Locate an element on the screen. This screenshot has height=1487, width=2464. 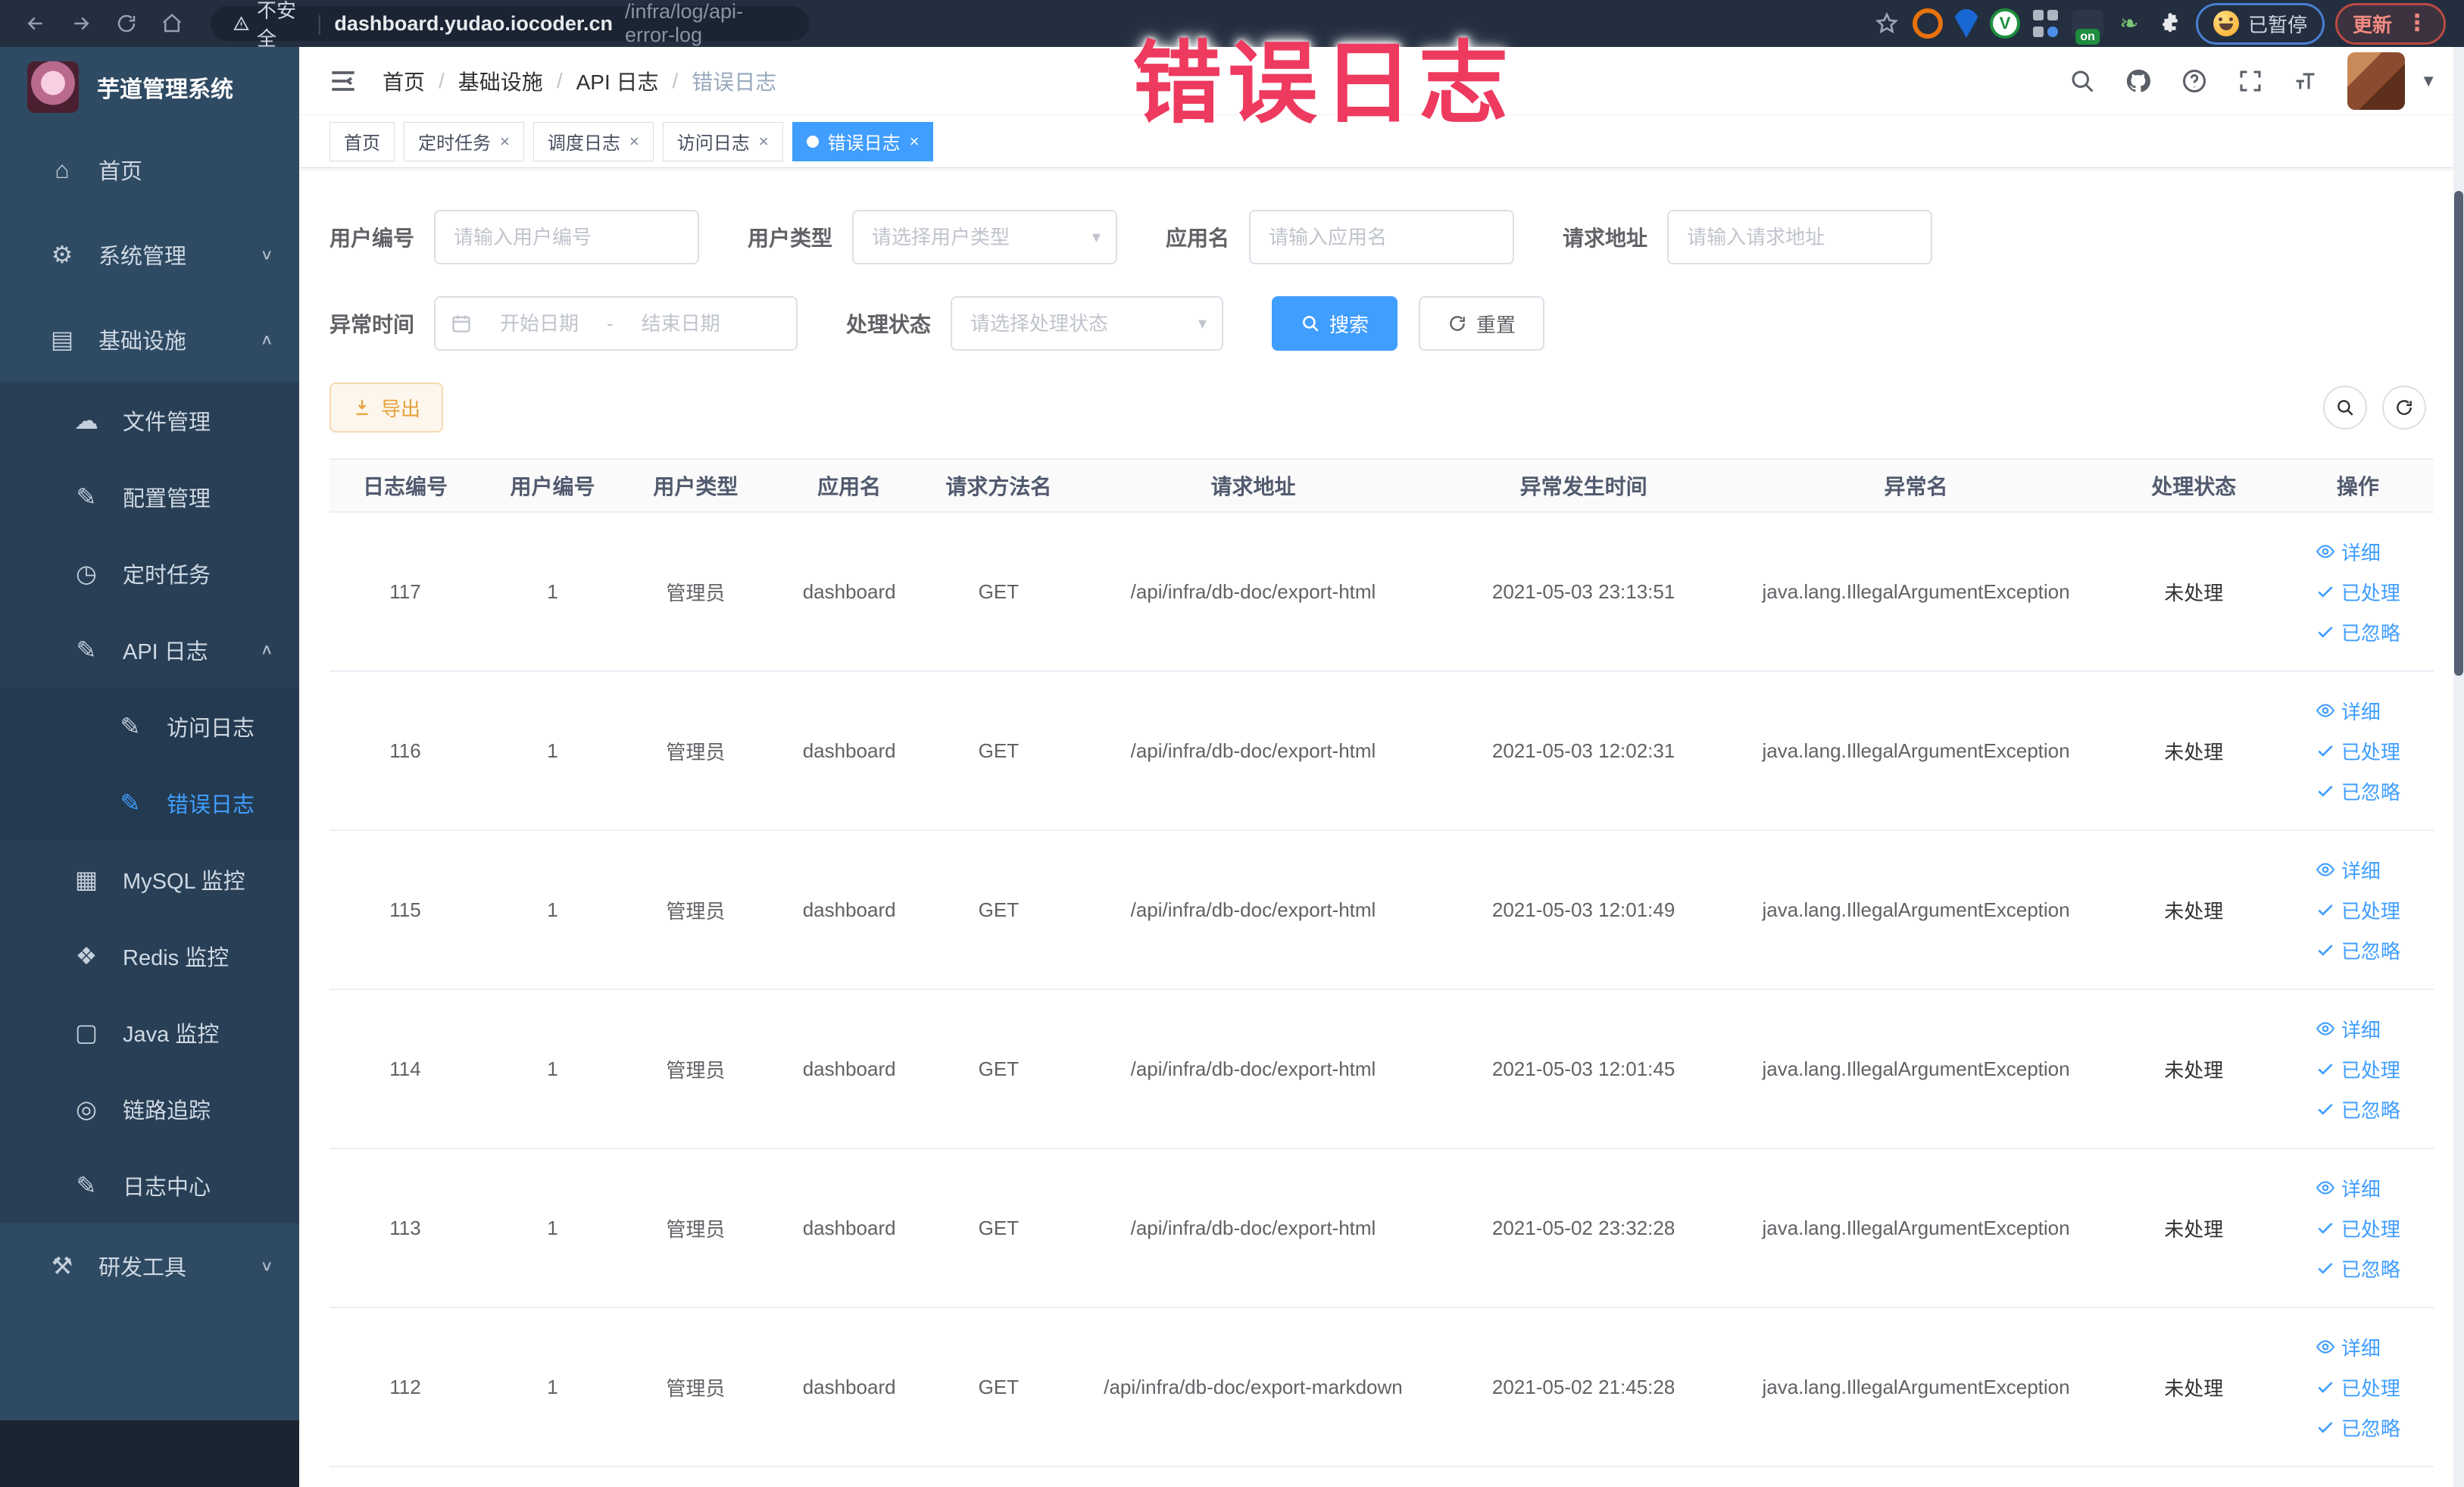
cell-exception-time: 2021-05-02 21:45:28 is located at coordinates (1583, 1386).